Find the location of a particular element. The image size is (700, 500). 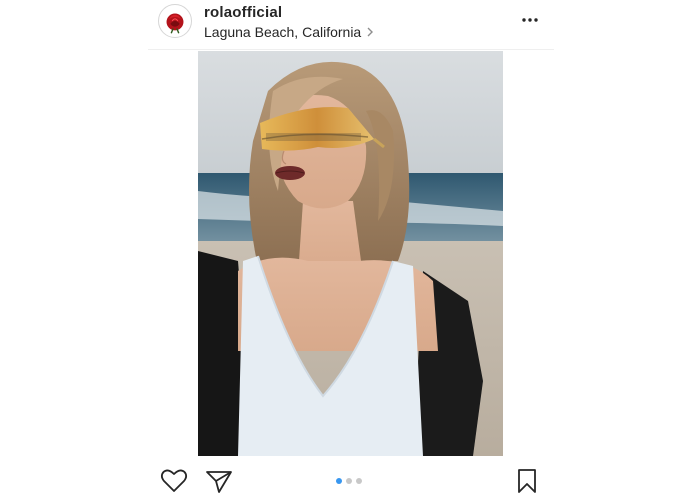

avatar is located at coordinates (175, 21).